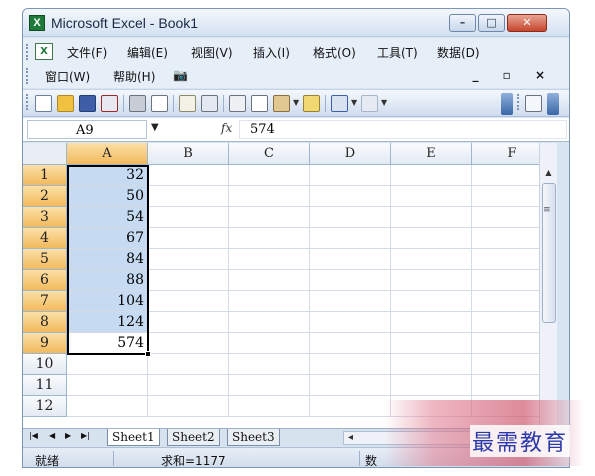 Image resolution: width=595 pixels, height=476 pixels. What do you see at coordinates (43, 103) in the screenshot?
I see `new-icon` at bounding box center [43, 103].